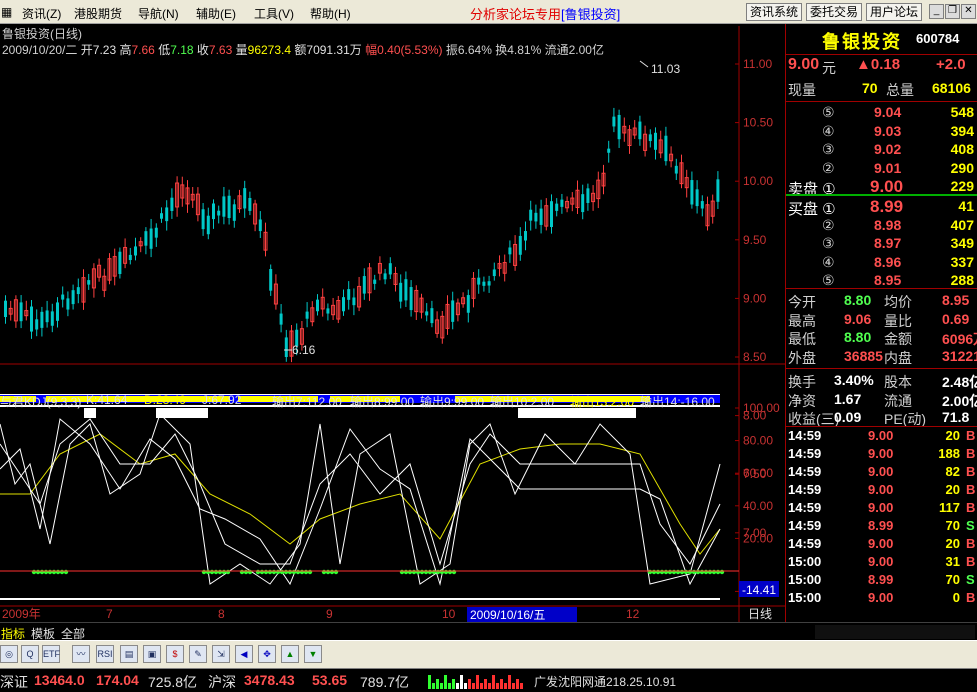 The image size is (977, 692). I want to click on pen-icon: ✎, so click(198, 654).